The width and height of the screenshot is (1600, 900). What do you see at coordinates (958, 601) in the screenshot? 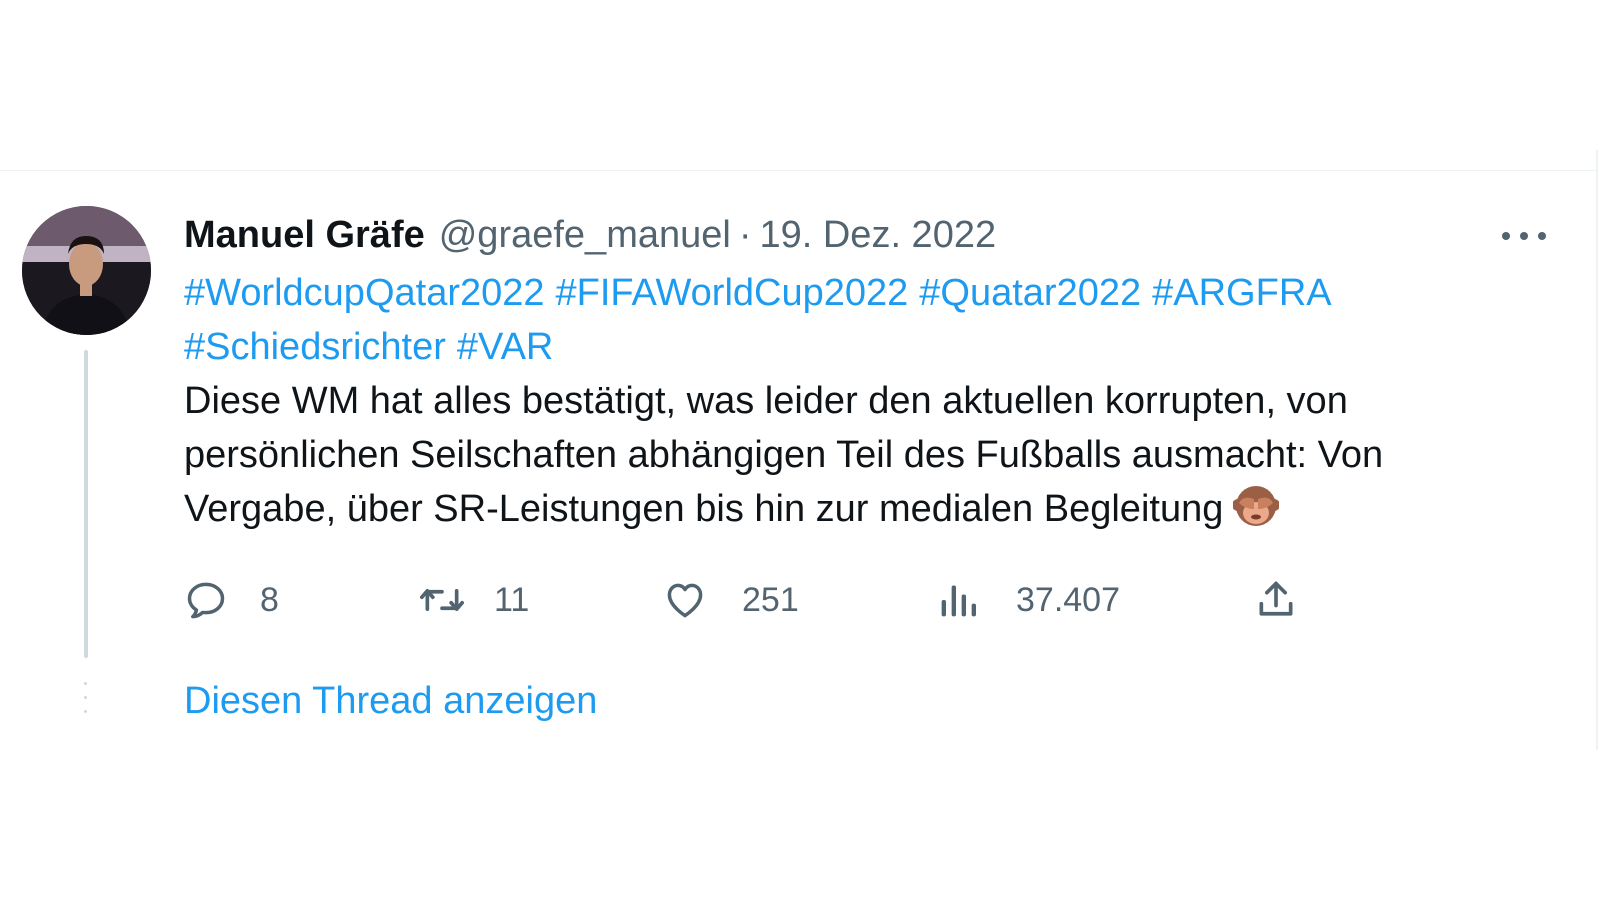
I see `views-chart-icon` at bounding box center [958, 601].